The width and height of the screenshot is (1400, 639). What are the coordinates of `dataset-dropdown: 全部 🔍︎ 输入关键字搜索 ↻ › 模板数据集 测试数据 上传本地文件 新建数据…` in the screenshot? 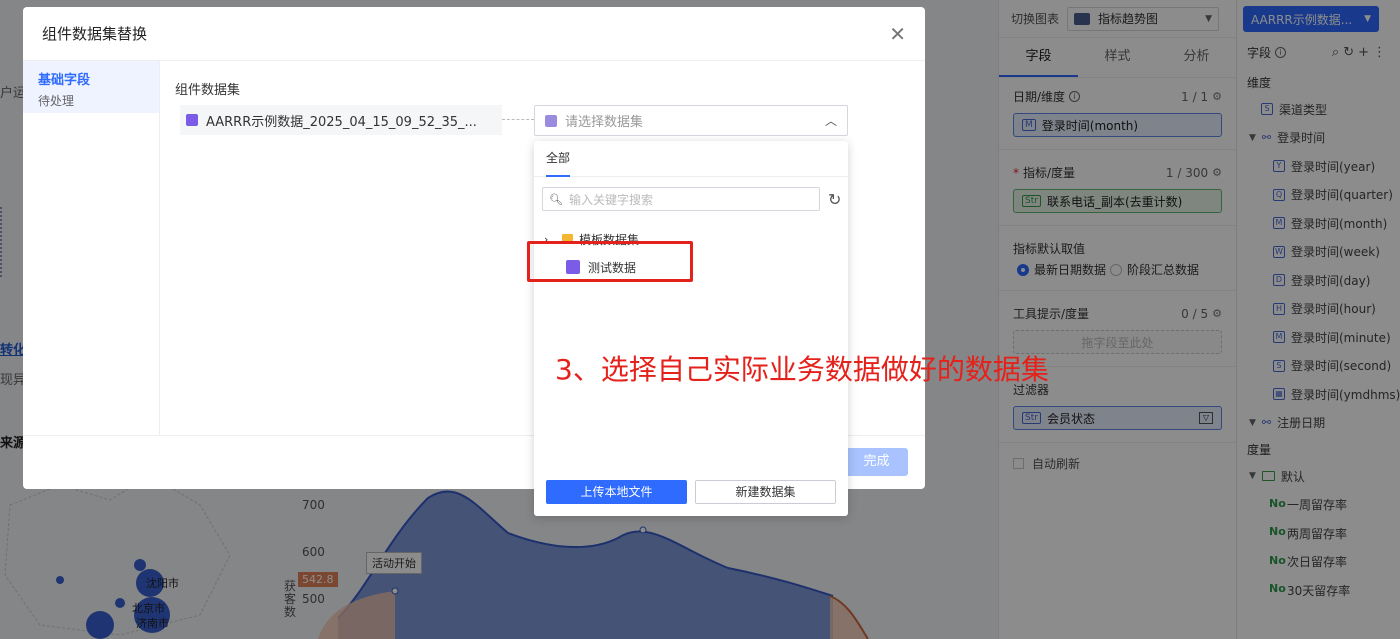 It's located at (691, 328).